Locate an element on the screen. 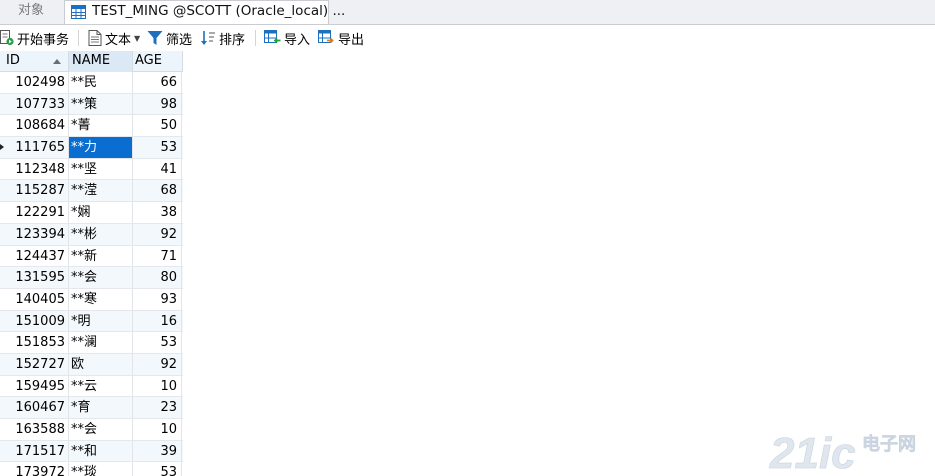  table-row: 123394 **彬 92 is located at coordinates (91, 234).